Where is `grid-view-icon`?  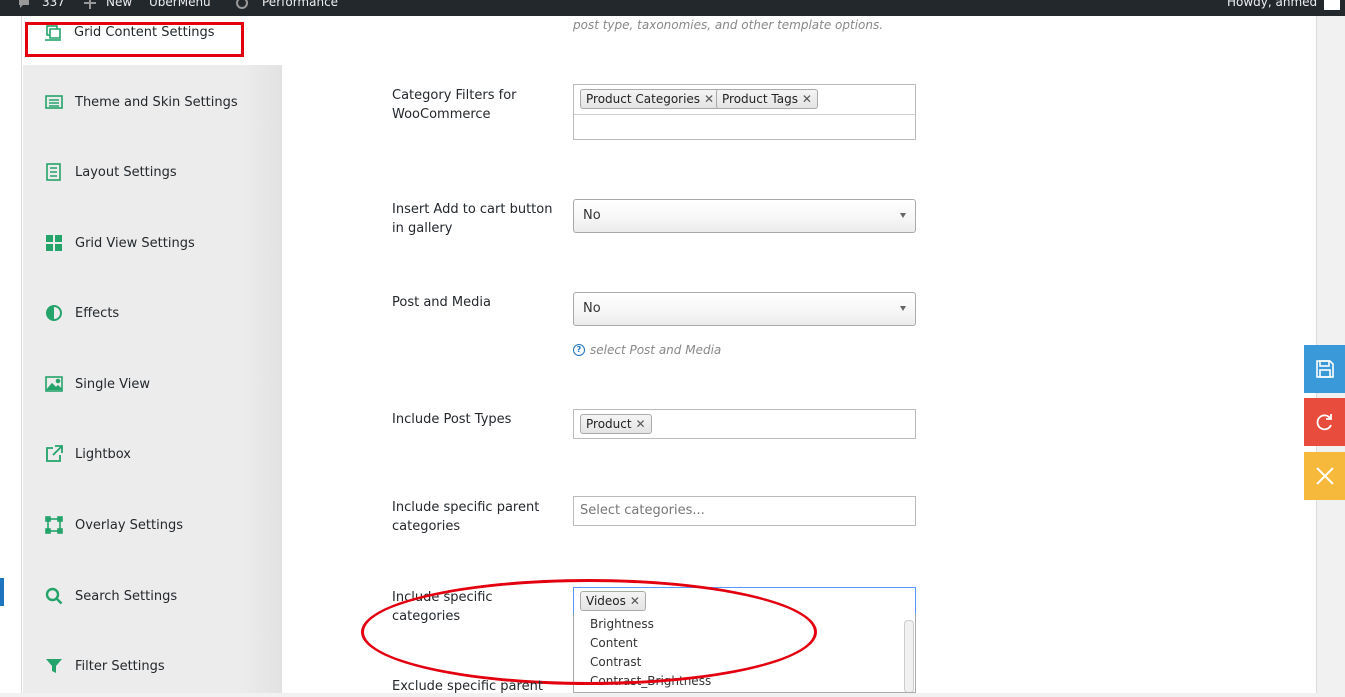 grid-view-icon is located at coordinates (54, 243).